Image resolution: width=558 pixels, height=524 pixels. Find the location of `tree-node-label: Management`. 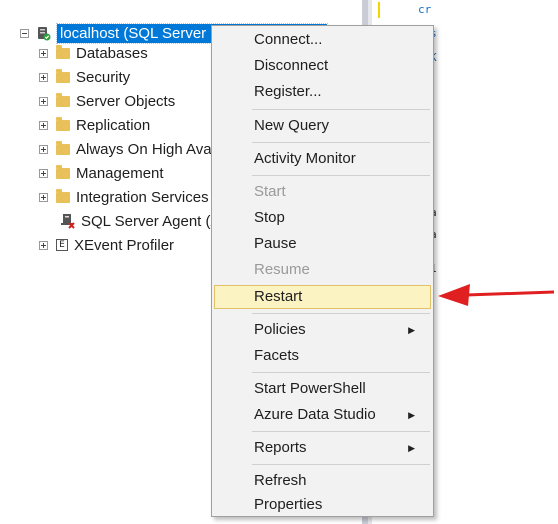

tree-node-label: Management is located at coordinates (120, 173).